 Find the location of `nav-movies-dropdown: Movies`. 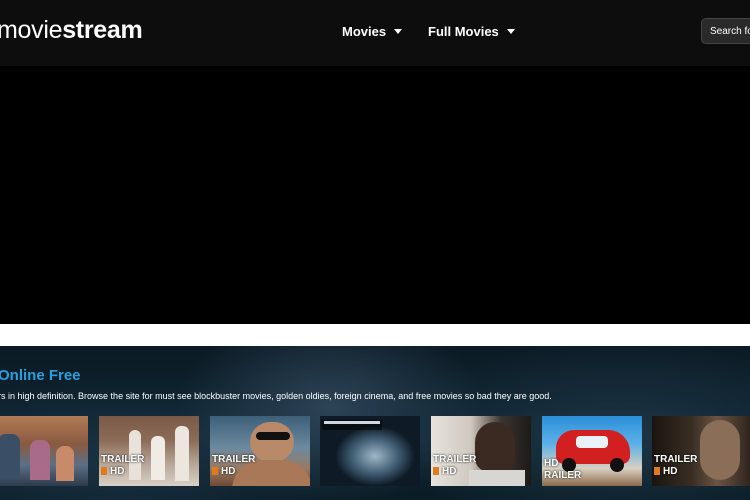

nav-movies-dropdown: Movies is located at coordinates (372, 31).